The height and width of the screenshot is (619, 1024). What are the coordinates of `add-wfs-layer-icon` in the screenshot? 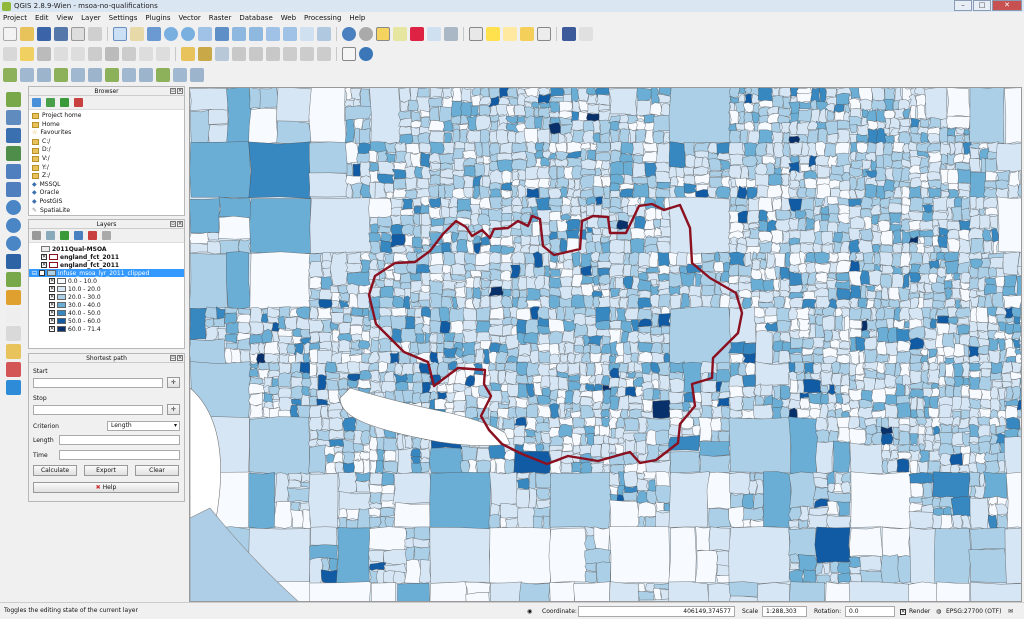 It's located at (13, 243).